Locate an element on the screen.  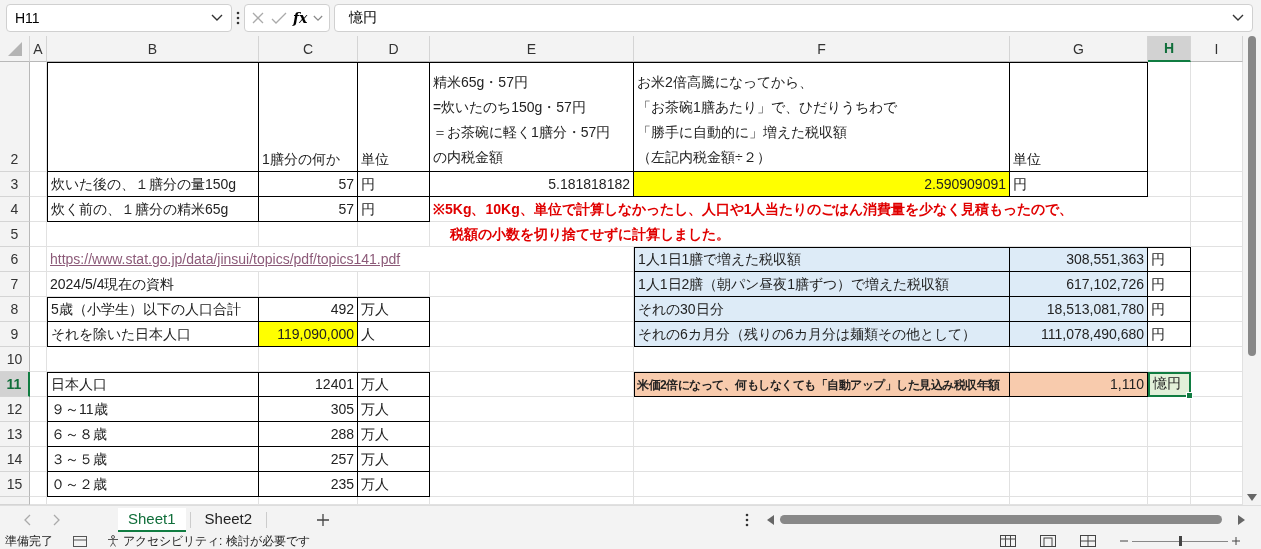
column-header: D is located at coordinates (394, 49).